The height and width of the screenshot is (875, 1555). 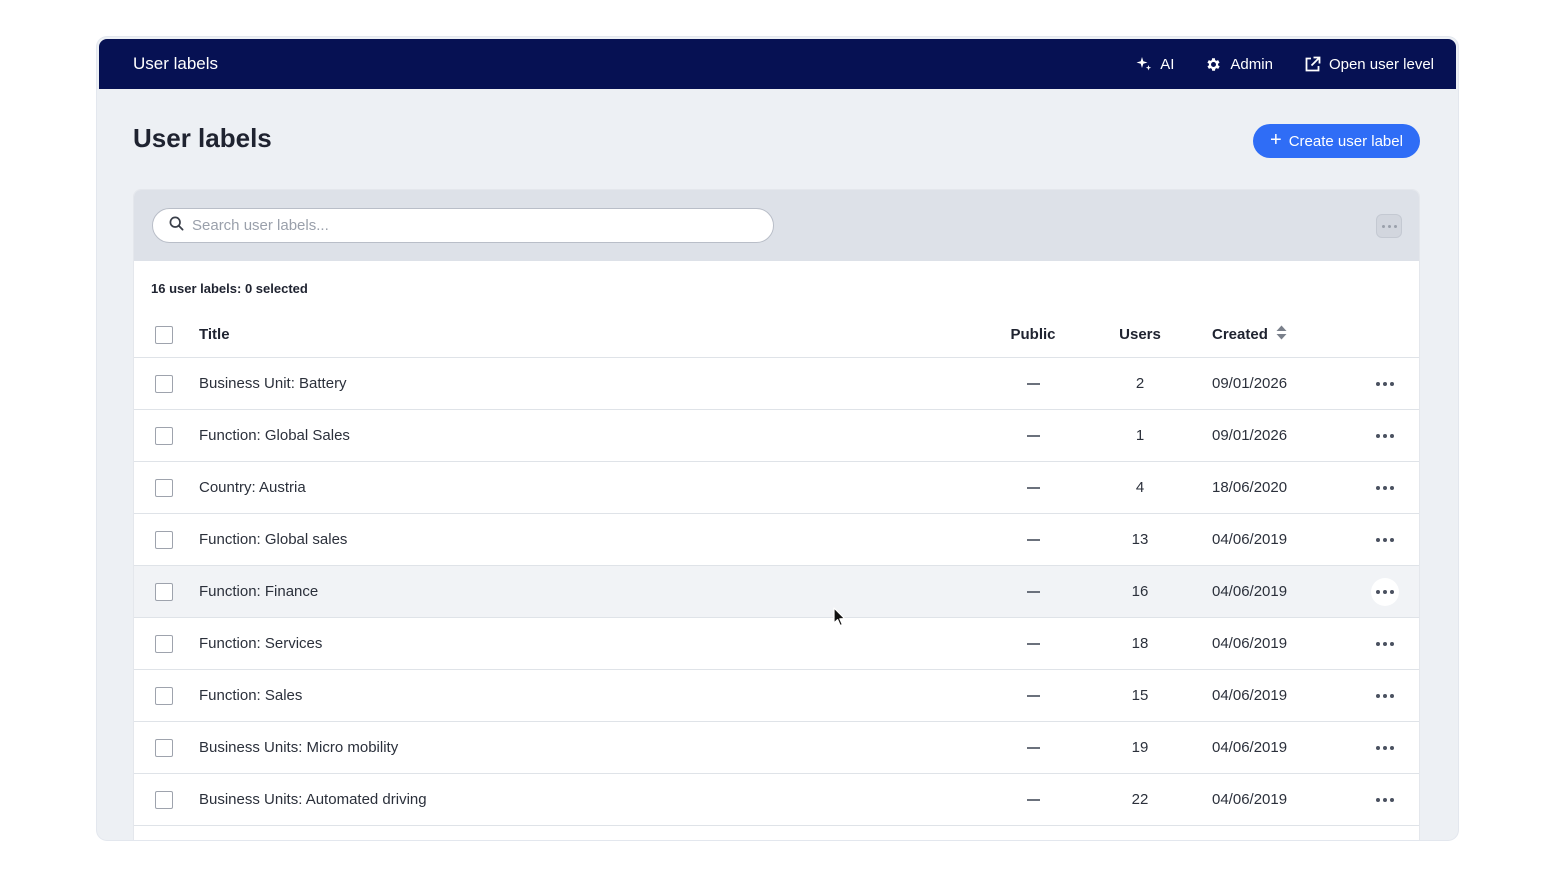 I want to click on row-users: 18, so click(x=1140, y=643).